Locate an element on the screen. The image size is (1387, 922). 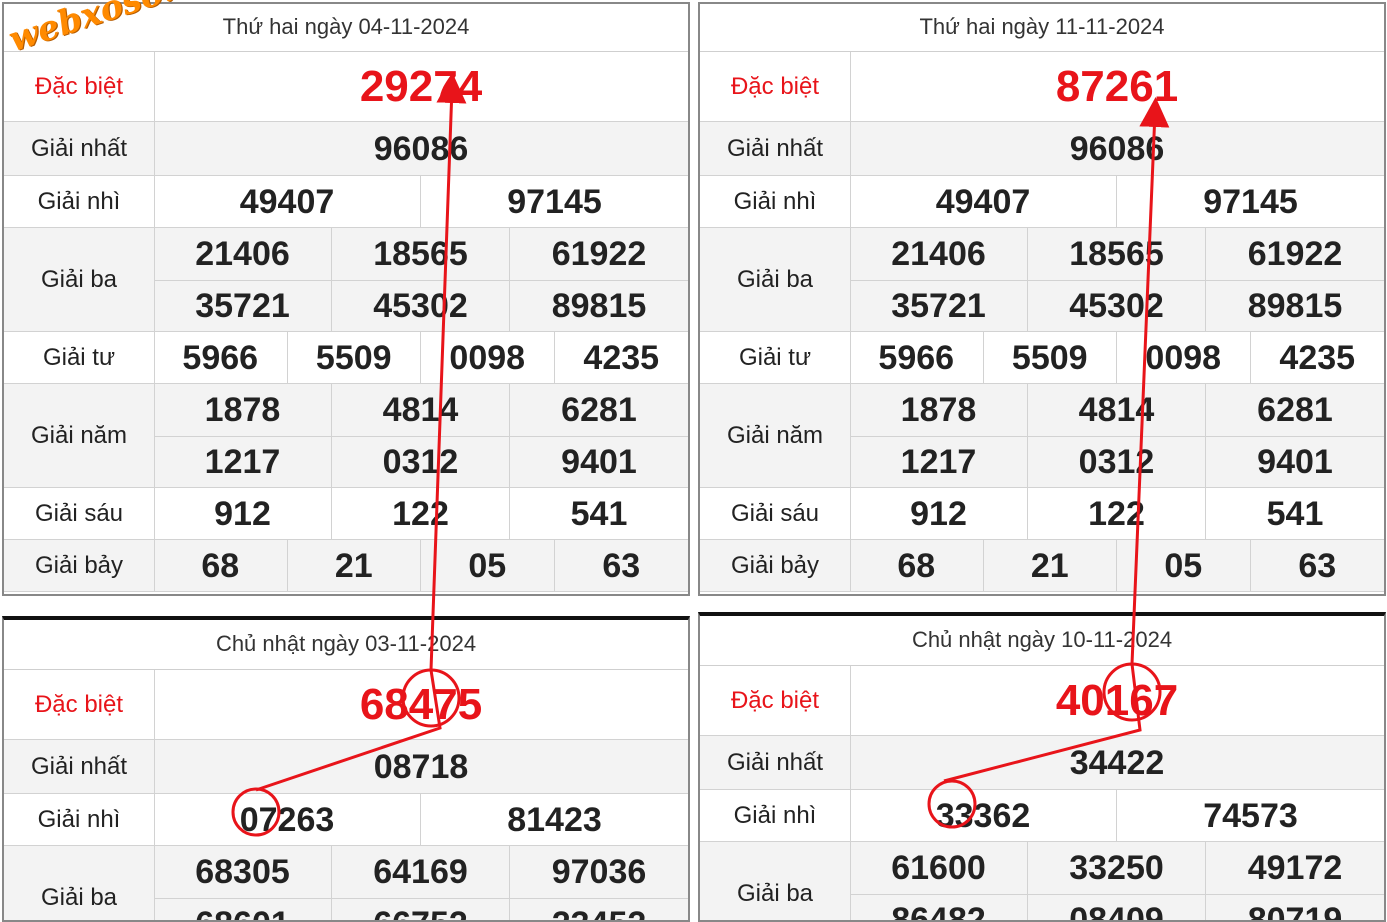
prize-number: 97145 is located at coordinates (1250, 201).